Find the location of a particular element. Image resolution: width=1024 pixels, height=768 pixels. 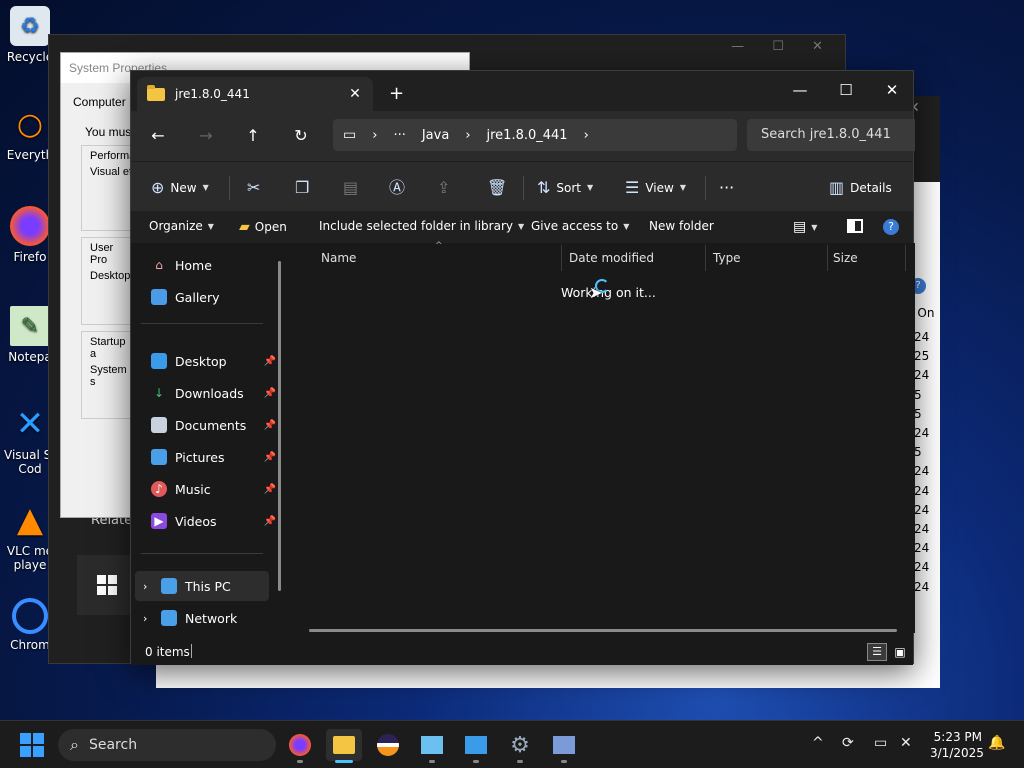

address-box: ▭ › ··· Java › jre1.8.0_441 › is located at coordinates (535, 135).